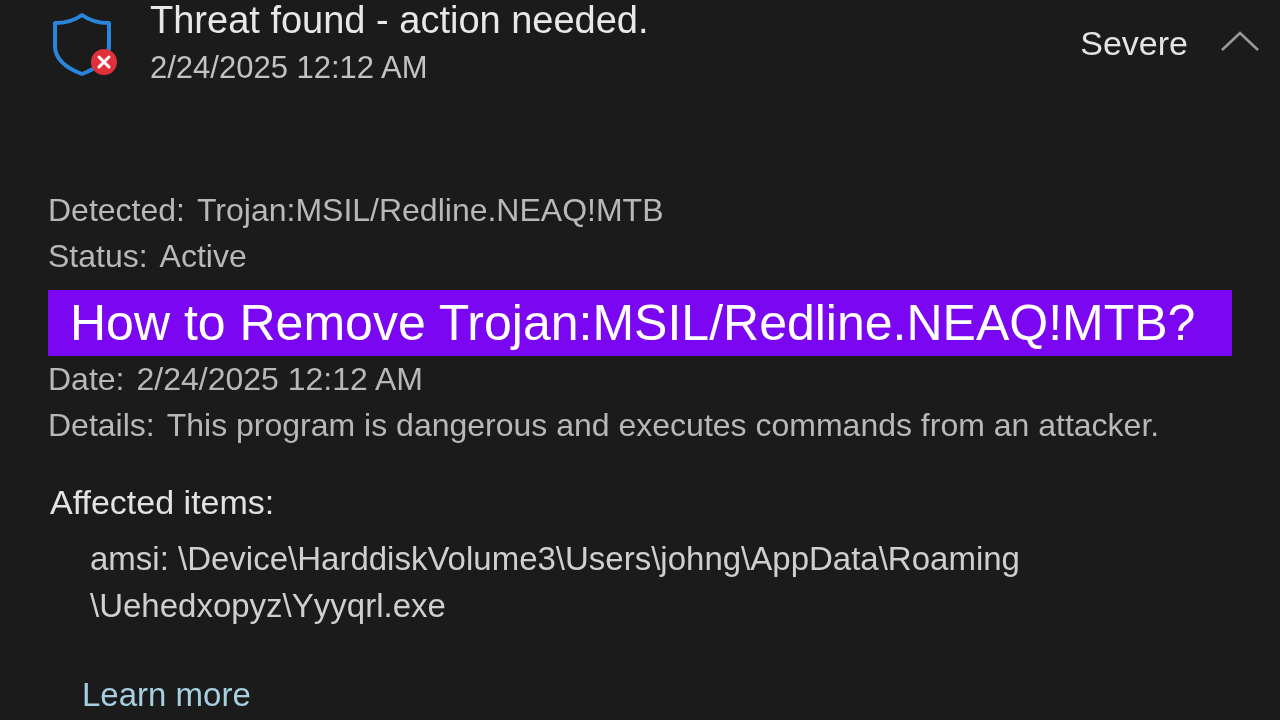 The image size is (1280, 720). Describe the element at coordinates (279, 379) in the screenshot. I see `field-value: 2/24/2025 12:12 AM` at that location.